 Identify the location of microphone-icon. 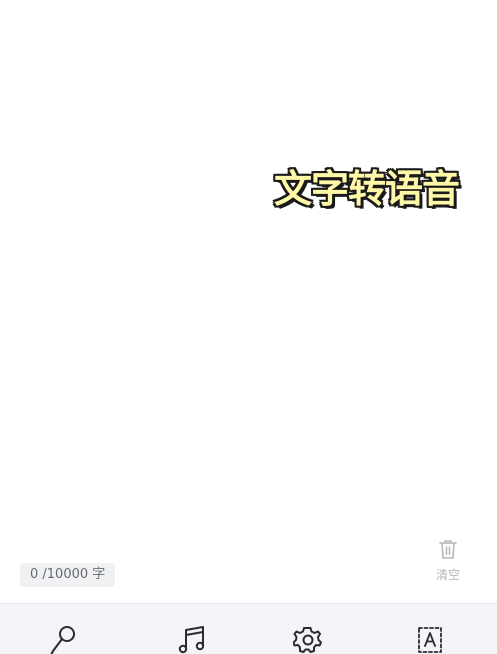
(63, 639).